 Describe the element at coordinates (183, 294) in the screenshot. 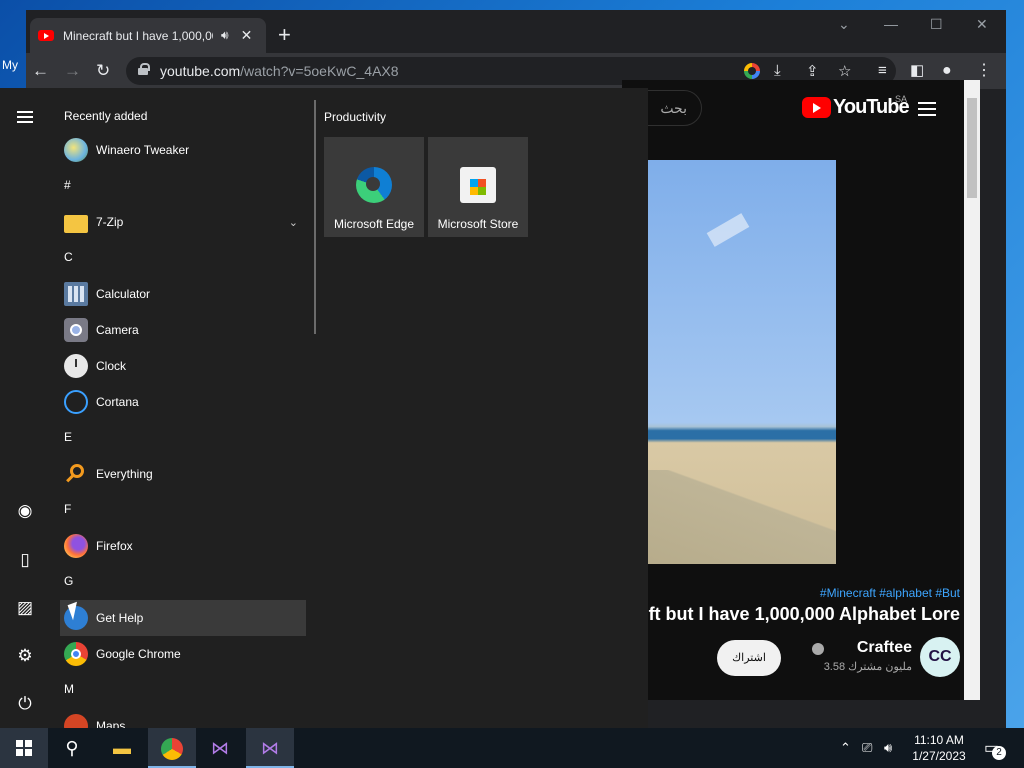

I see `app-item-calculator: Calculator` at that location.